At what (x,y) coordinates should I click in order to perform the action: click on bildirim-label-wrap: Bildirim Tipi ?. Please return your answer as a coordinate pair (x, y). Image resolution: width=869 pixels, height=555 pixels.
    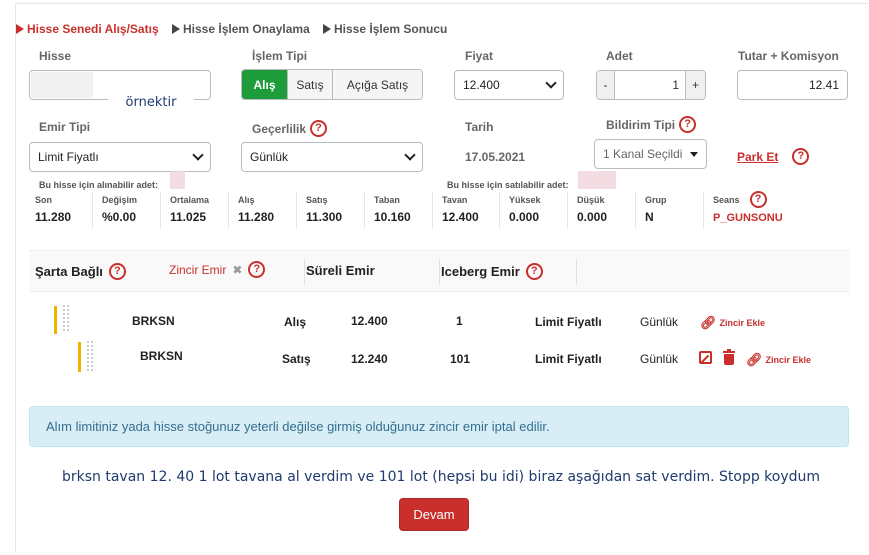
    Looking at the image, I should click on (651, 124).